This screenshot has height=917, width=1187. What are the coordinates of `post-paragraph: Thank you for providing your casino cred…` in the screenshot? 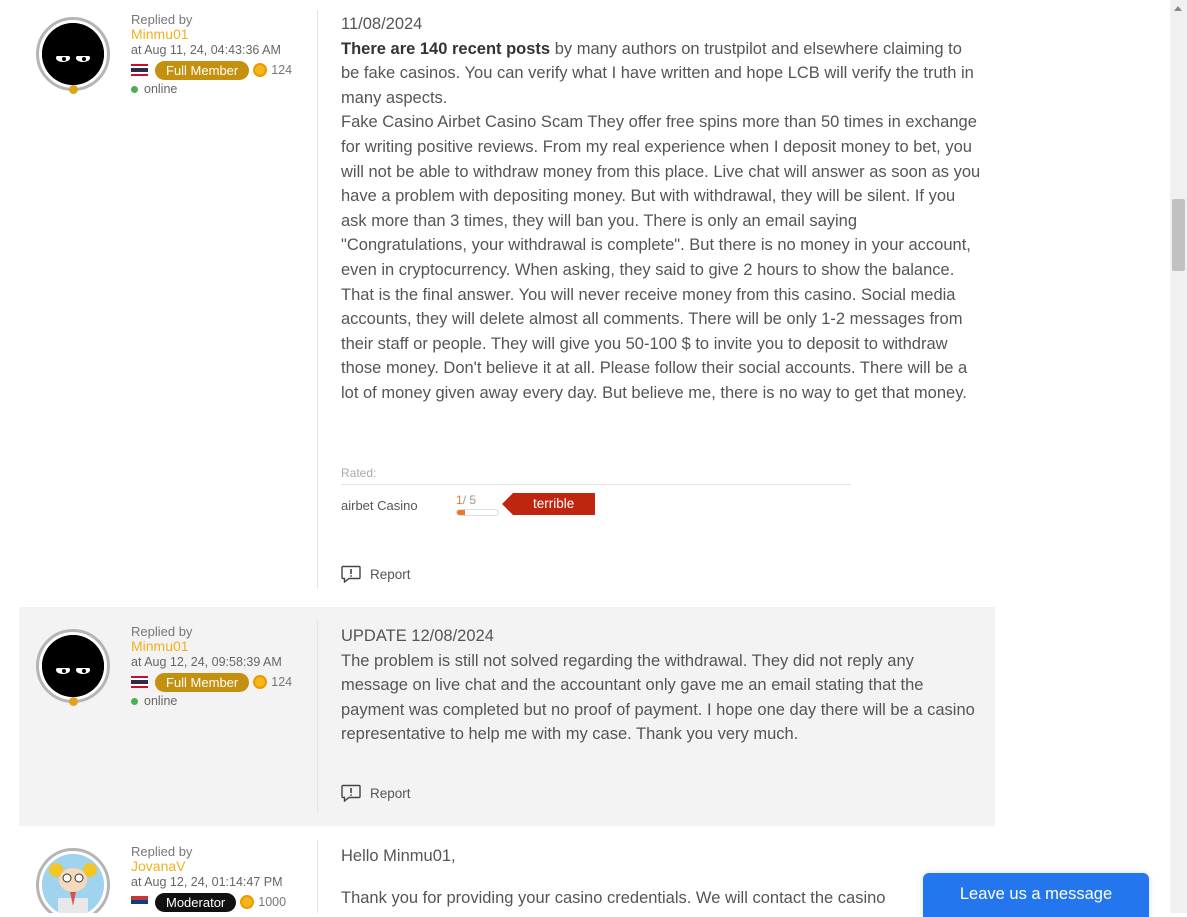 It's located at (613, 897).